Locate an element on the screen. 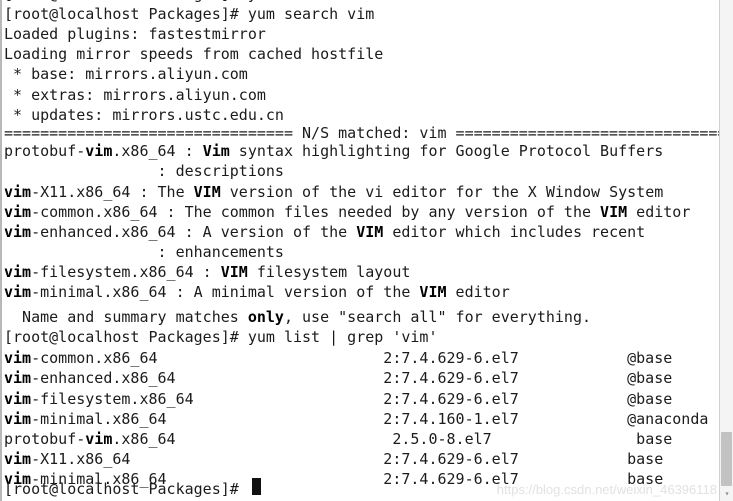 Image resolution: width=733 pixels, height=501 pixels. scrollbar-track is located at coordinates (726, 250).